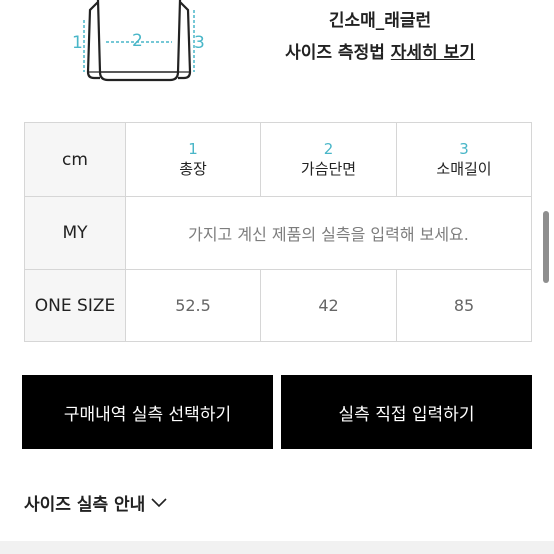 The width and height of the screenshot is (554, 554). Describe the element at coordinates (147, 412) in the screenshot. I see `select-purchase-measurement-button: 구매내역 실측 선택하기` at that location.